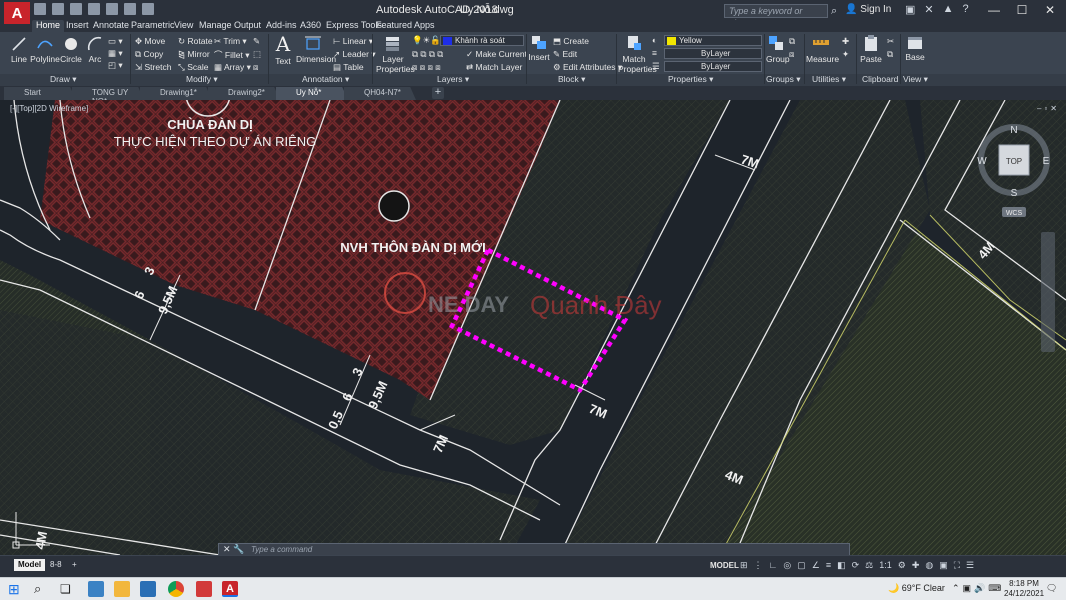 This screenshot has height=600, width=1066. Describe the element at coordinates (890, 54) in the screenshot. I see `copy-clip-icon: ⧉` at that location.